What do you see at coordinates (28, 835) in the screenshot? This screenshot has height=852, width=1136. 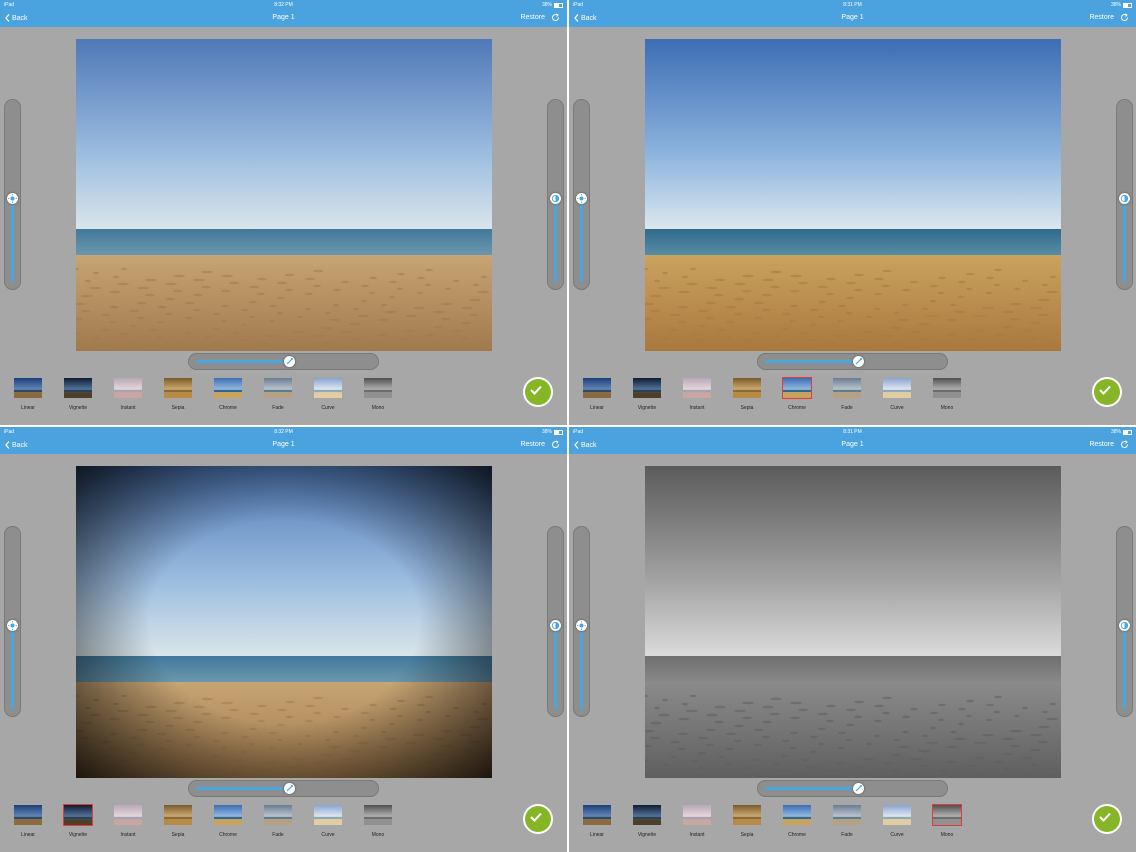 I see `filter-label: Linear` at bounding box center [28, 835].